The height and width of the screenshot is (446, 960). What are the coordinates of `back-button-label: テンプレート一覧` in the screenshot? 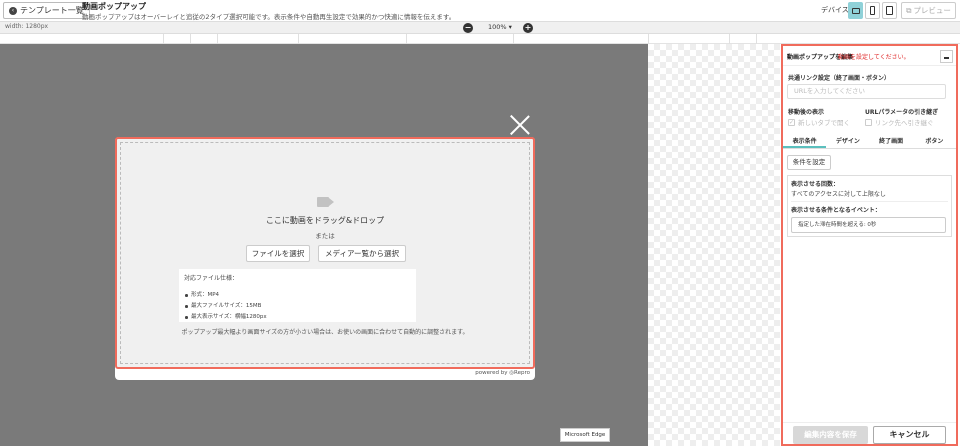 It's located at (52, 10).